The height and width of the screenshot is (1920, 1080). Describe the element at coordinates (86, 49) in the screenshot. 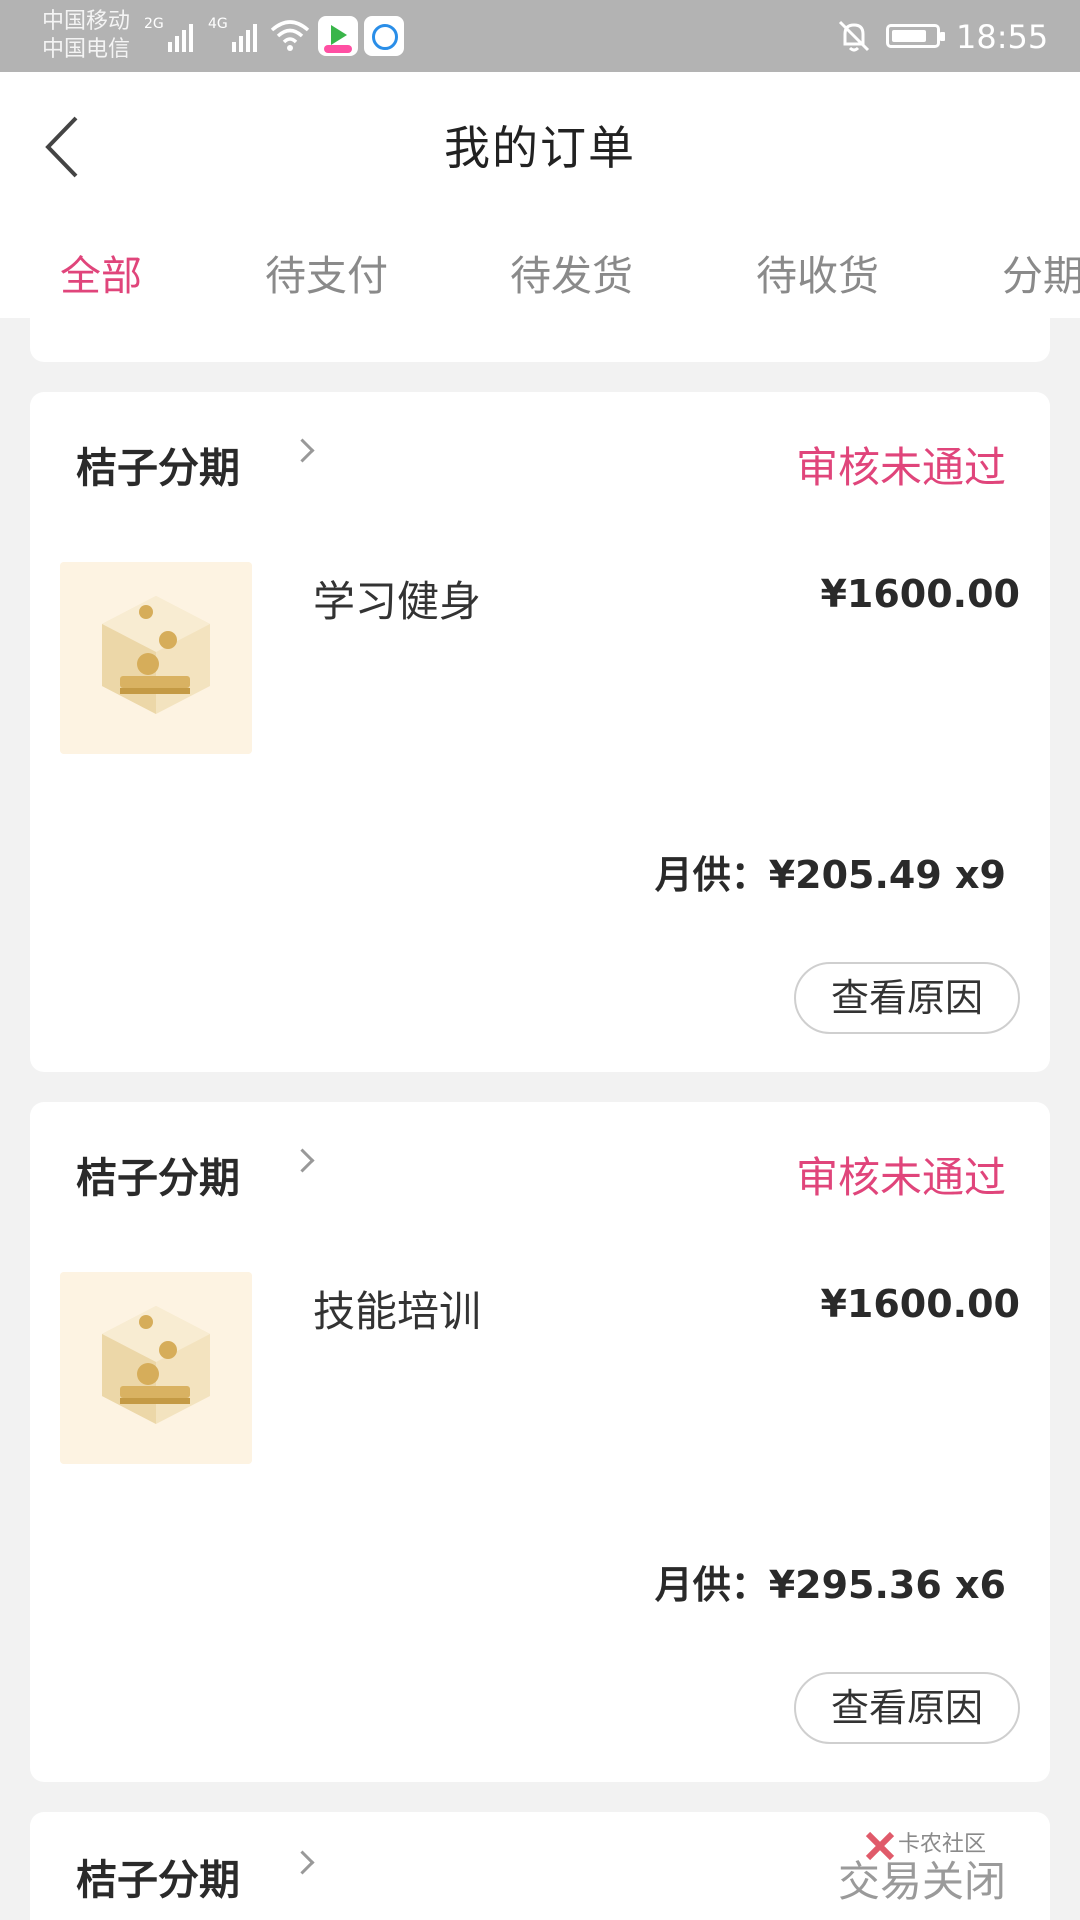

I see `carrier-2: 中国电信` at that location.